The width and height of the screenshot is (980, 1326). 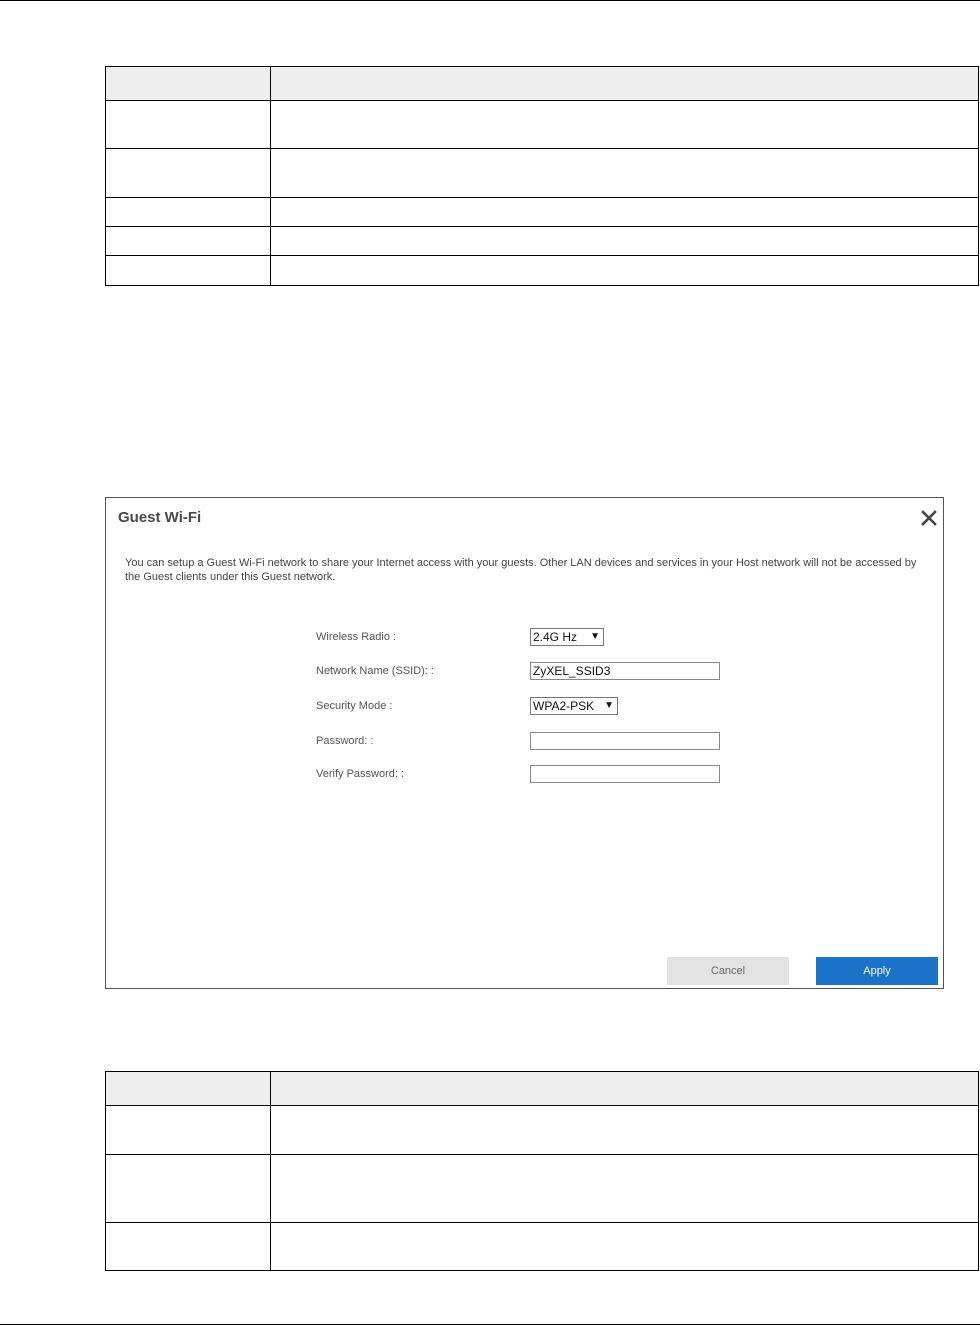 I want to click on security-mode-label: Security Mode :, so click(x=354, y=706).